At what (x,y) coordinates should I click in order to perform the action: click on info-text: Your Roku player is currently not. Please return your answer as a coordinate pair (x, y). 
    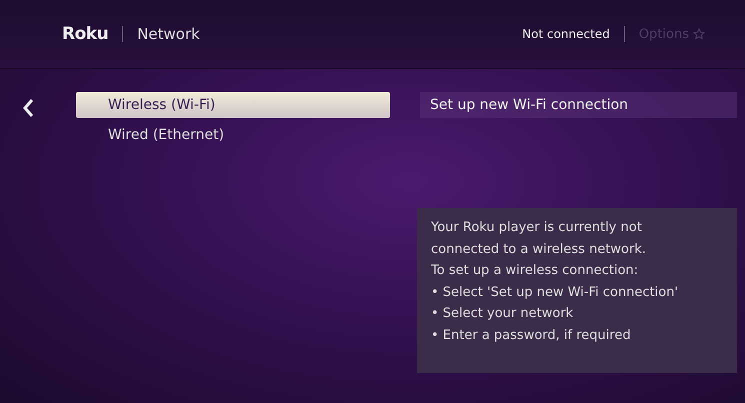
    Looking at the image, I should click on (537, 228).